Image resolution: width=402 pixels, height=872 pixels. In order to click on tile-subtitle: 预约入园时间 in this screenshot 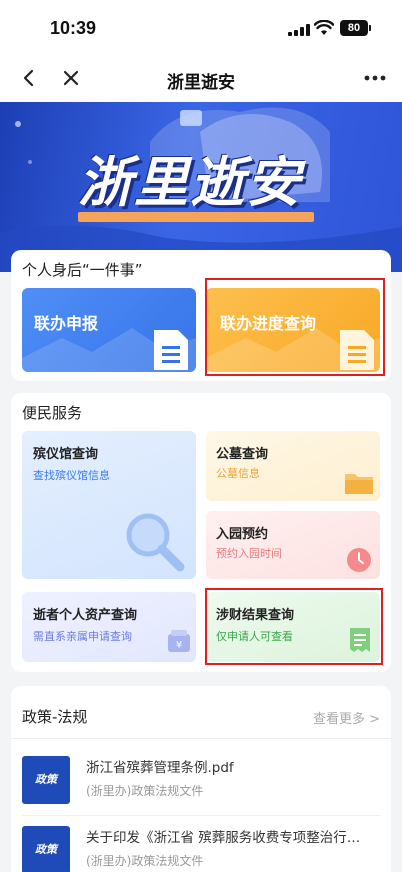, I will do `click(249, 553)`.